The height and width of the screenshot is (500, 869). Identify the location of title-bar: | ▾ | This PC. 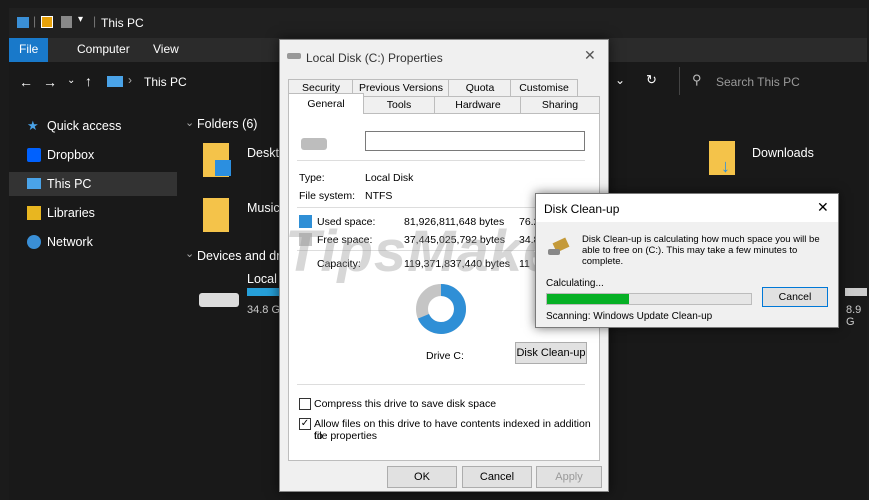
(438, 23).